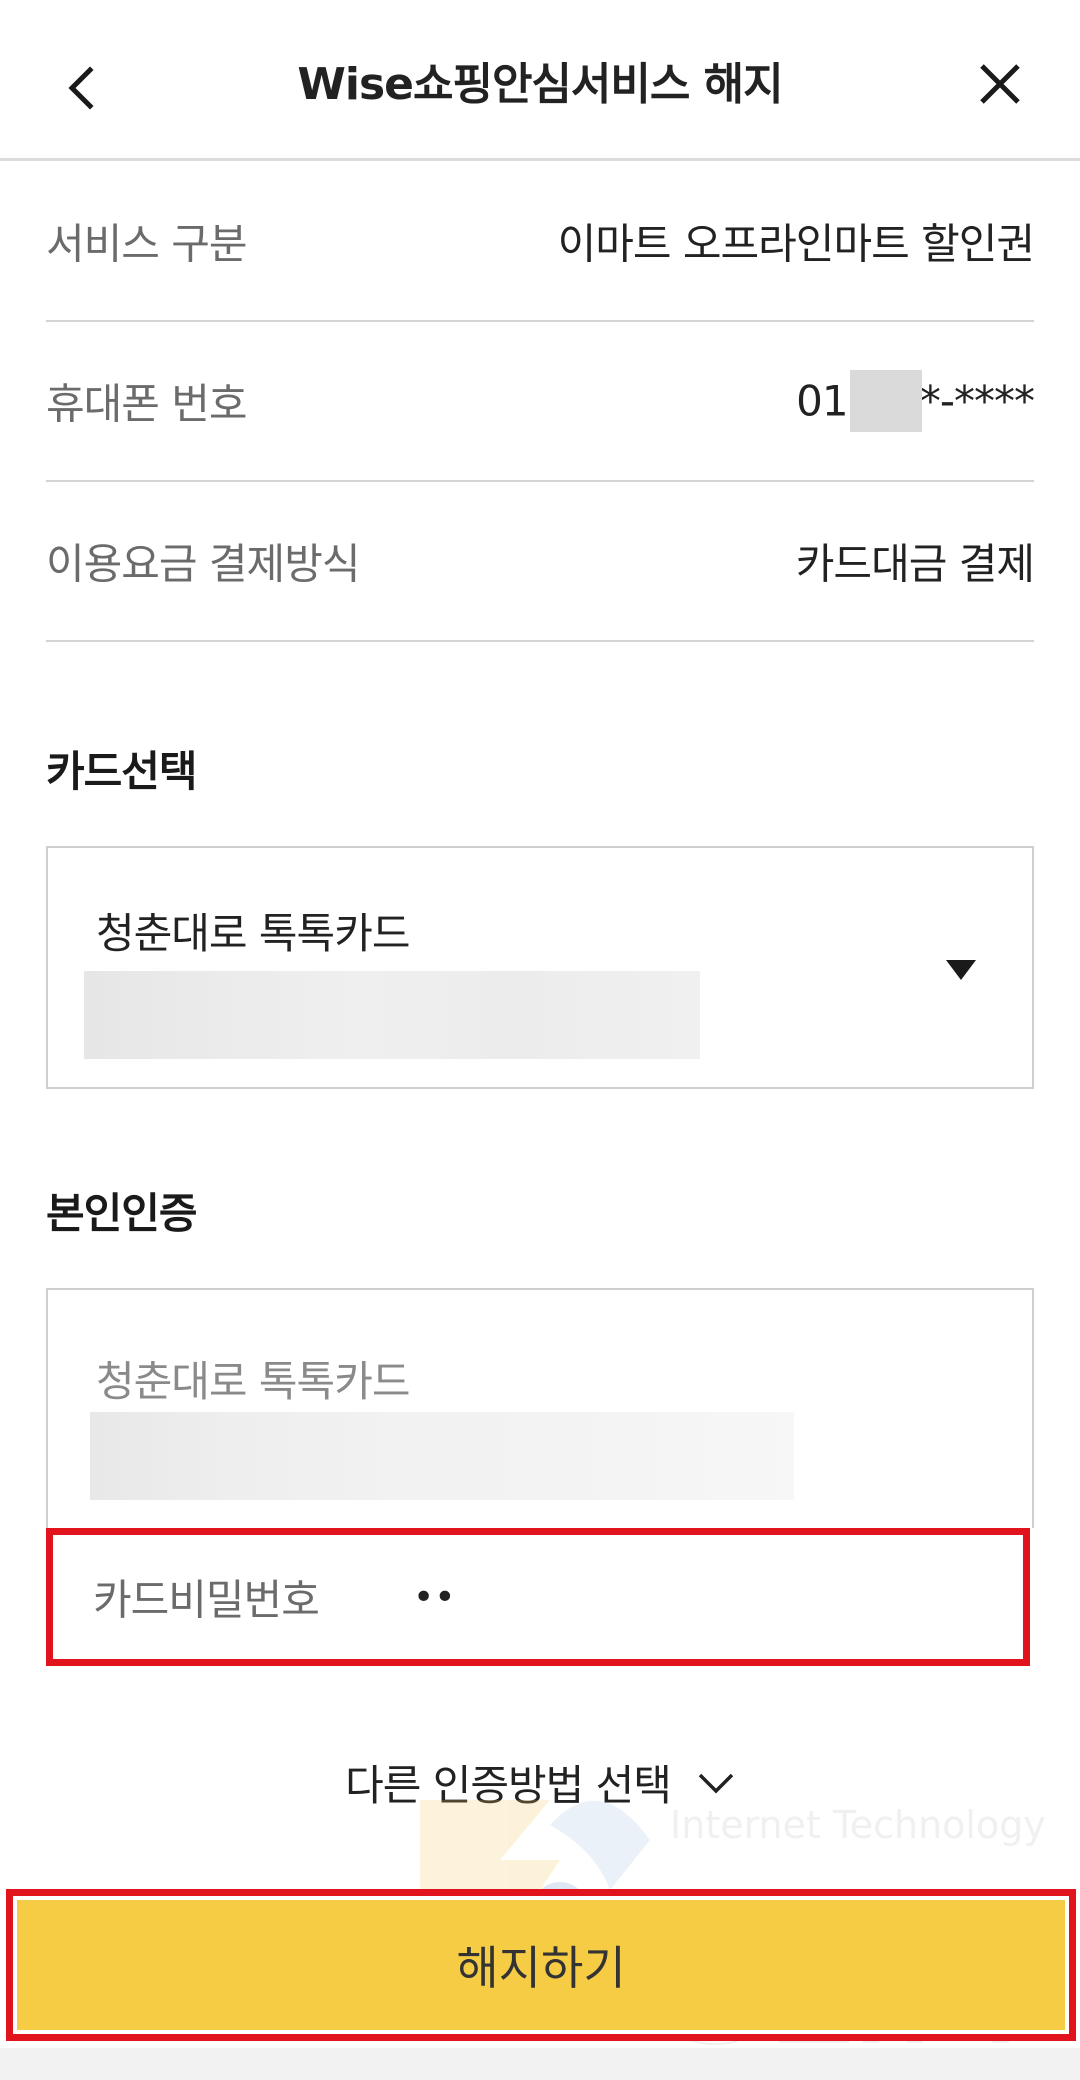 The width and height of the screenshot is (1080, 2080). Describe the element at coordinates (915, 564) in the screenshot. I see `payment-method-value: 카드대금 결제` at that location.